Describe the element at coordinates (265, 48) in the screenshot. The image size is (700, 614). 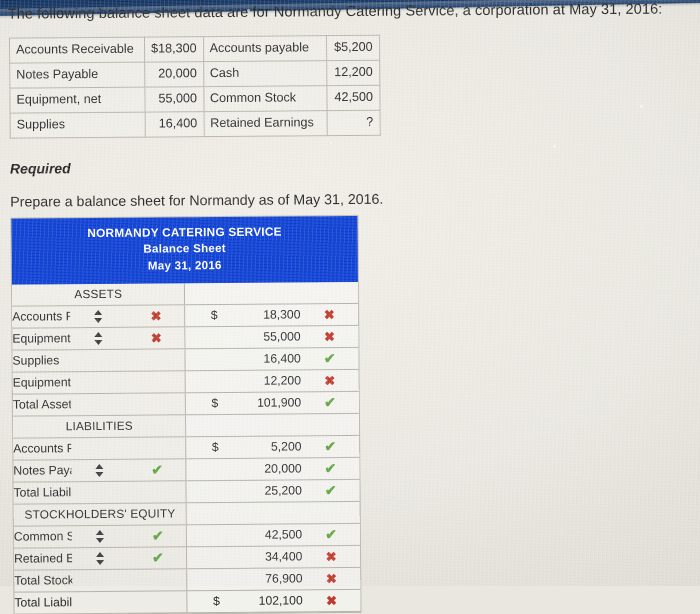
I see `given-label-right: Accounts payable` at that location.